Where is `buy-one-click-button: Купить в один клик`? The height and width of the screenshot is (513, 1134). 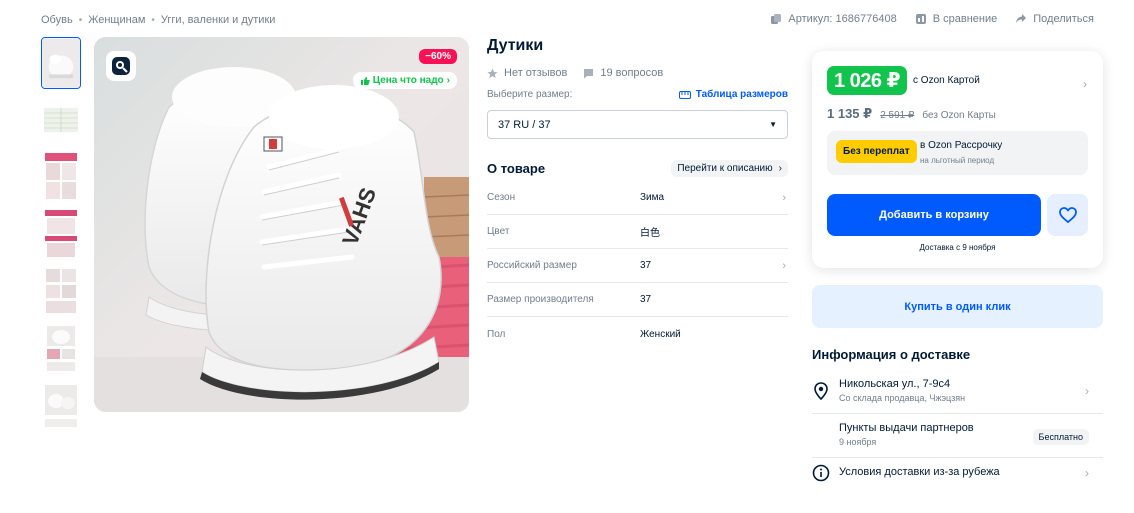
buy-one-click-button: Купить в один клик is located at coordinates (957, 306).